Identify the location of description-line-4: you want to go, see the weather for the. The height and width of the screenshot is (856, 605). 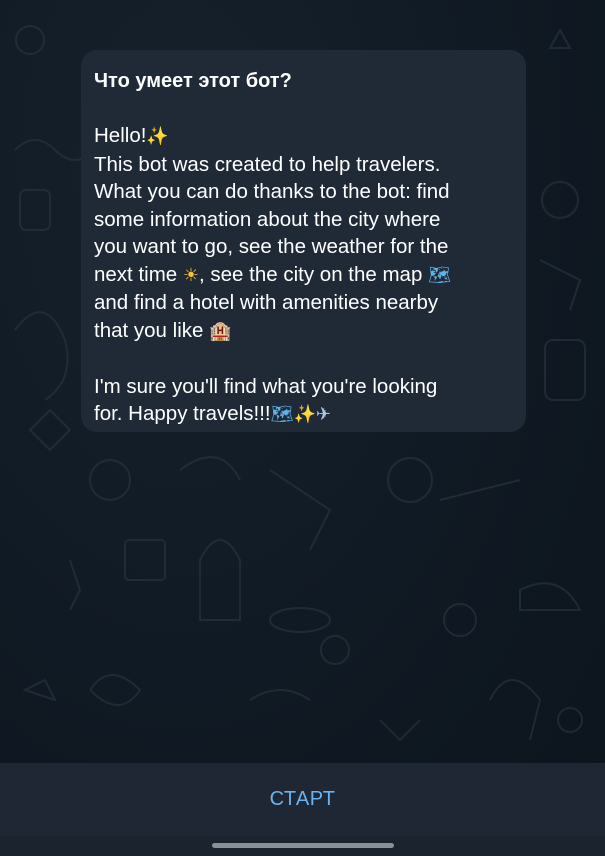
(271, 246).